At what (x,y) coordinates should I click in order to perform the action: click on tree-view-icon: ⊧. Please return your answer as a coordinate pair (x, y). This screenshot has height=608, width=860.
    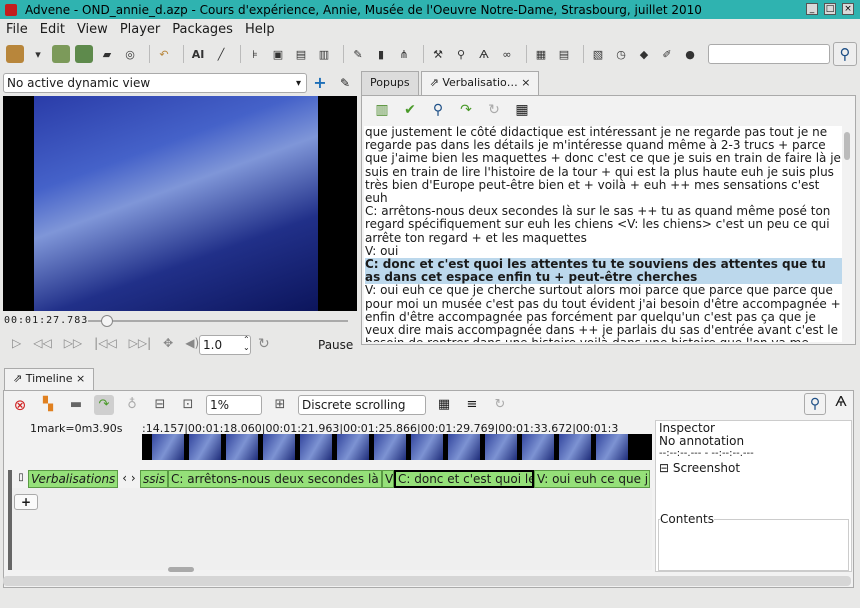
    Looking at the image, I should click on (255, 54).